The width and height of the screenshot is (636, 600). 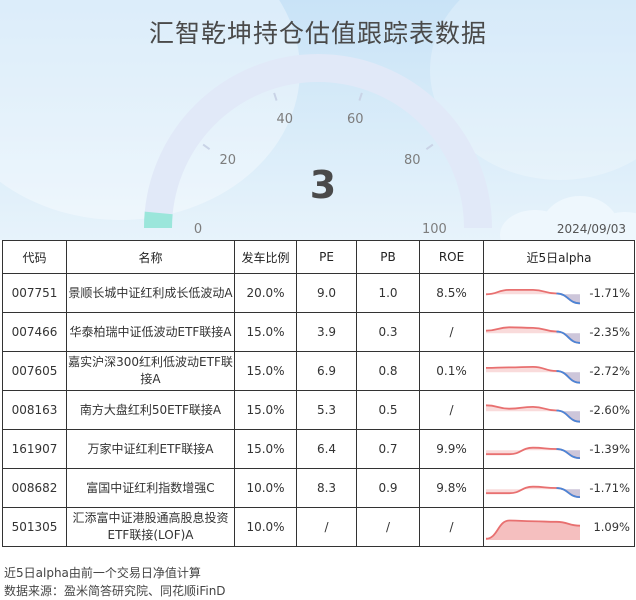 I want to click on fund-code: 007751, so click(x=34, y=293).